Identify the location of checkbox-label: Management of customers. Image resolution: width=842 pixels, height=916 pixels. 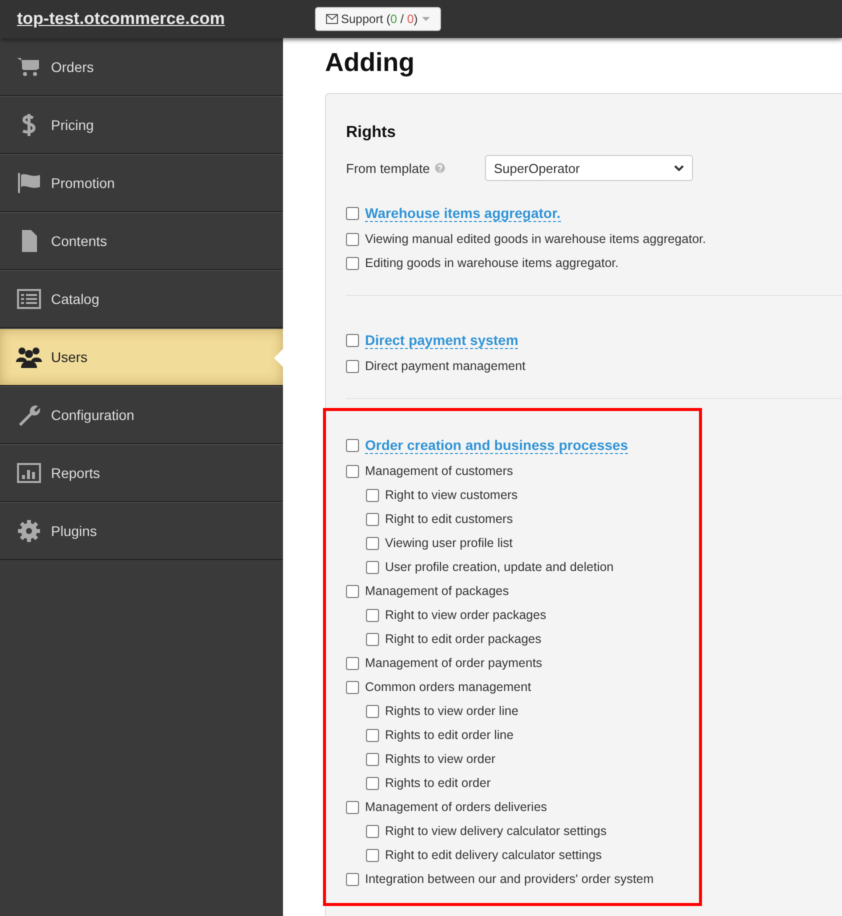
(439, 471).